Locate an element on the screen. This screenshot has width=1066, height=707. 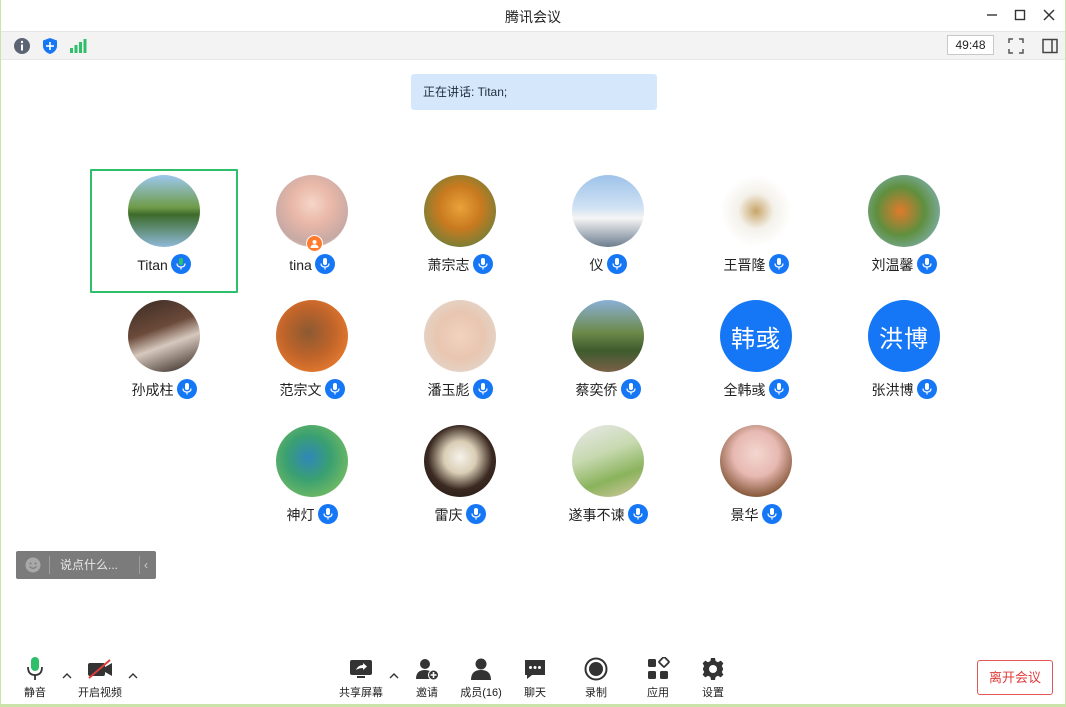
participant-name-row: 雷庆 is located at coordinates (460, 514).